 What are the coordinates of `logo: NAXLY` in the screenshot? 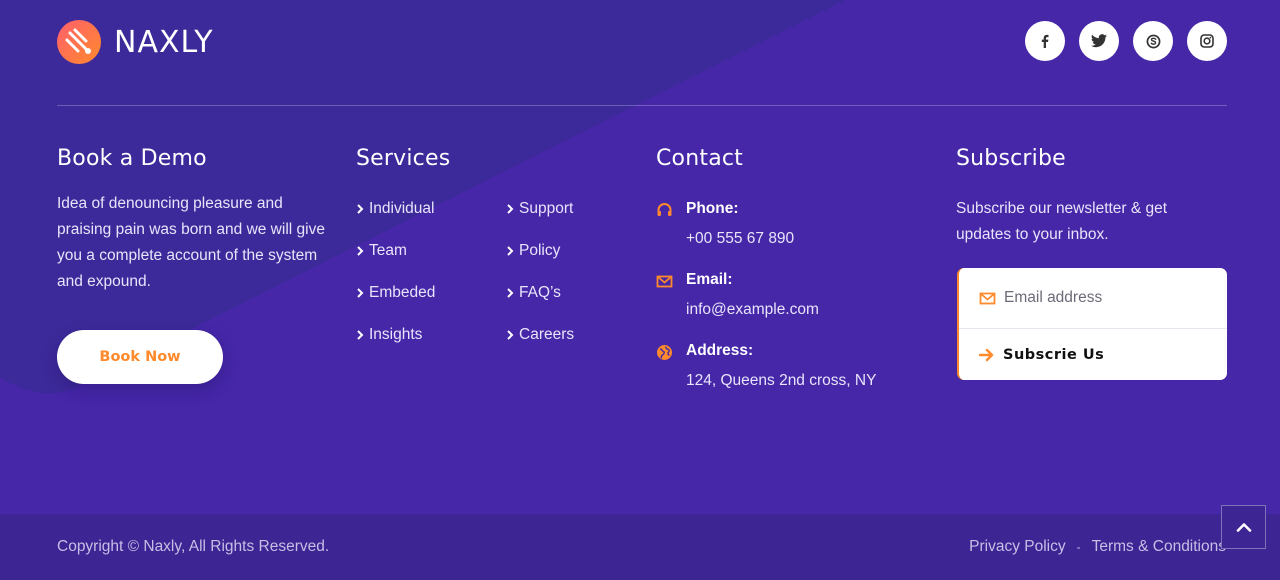 It's located at (135, 42).